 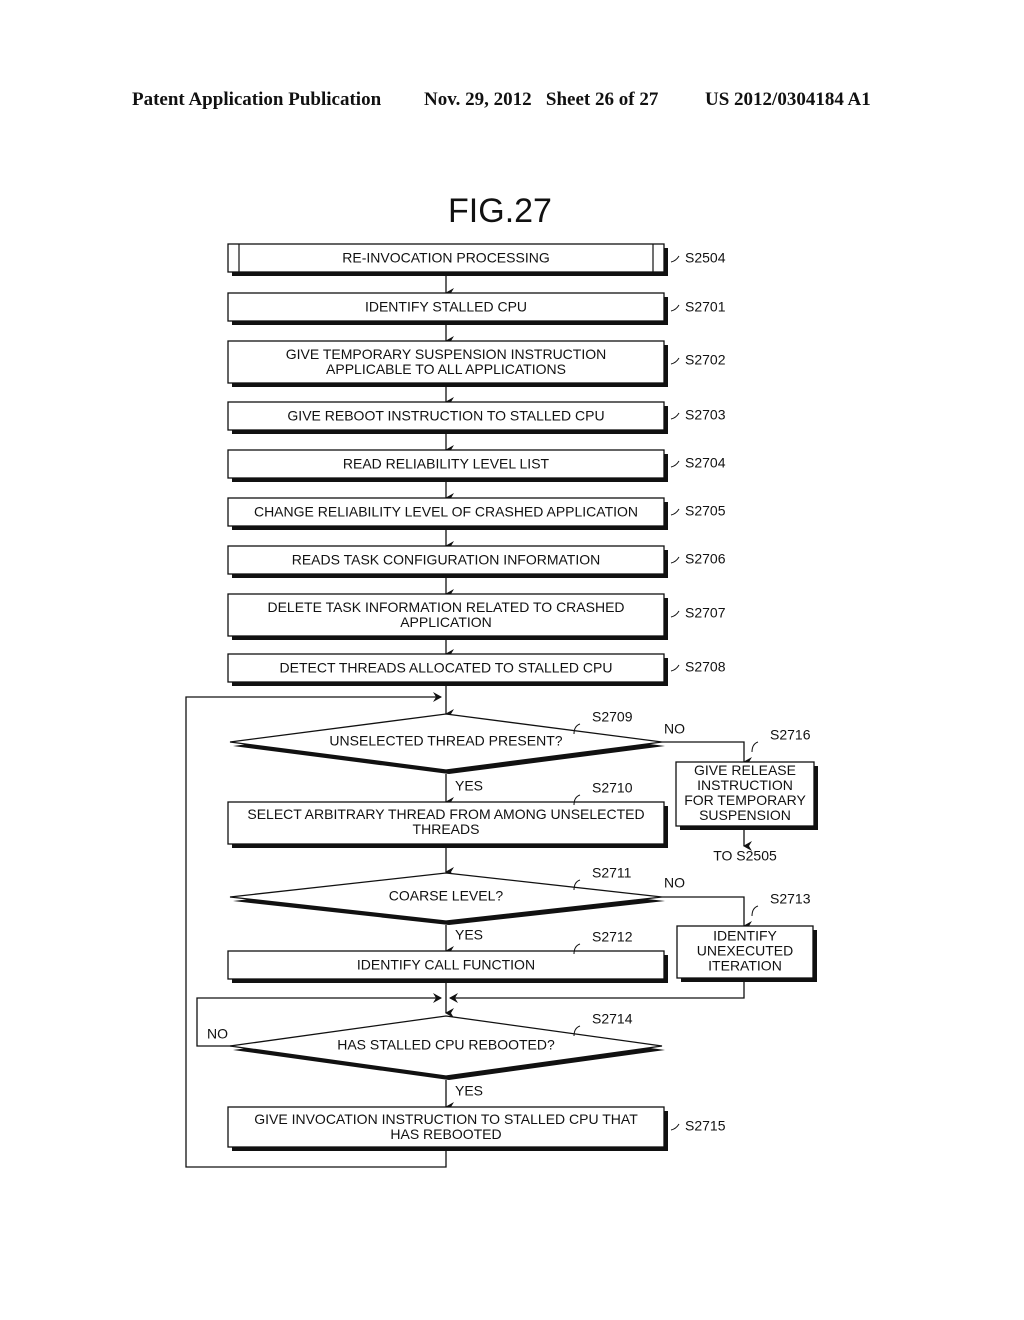 I want to click on step-text-s2704: READ RELIABILITY LEVEL LIST, so click(x=446, y=464).